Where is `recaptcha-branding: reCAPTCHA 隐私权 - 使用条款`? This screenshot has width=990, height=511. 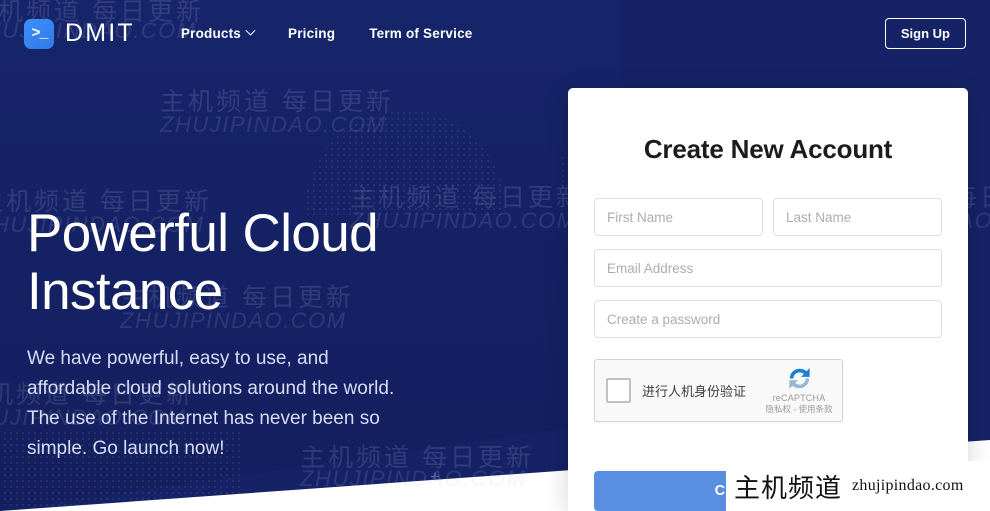 recaptcha-branding: reCAPTCHA 隐私权 - 使用条款 is located at coordinates (799, 390).